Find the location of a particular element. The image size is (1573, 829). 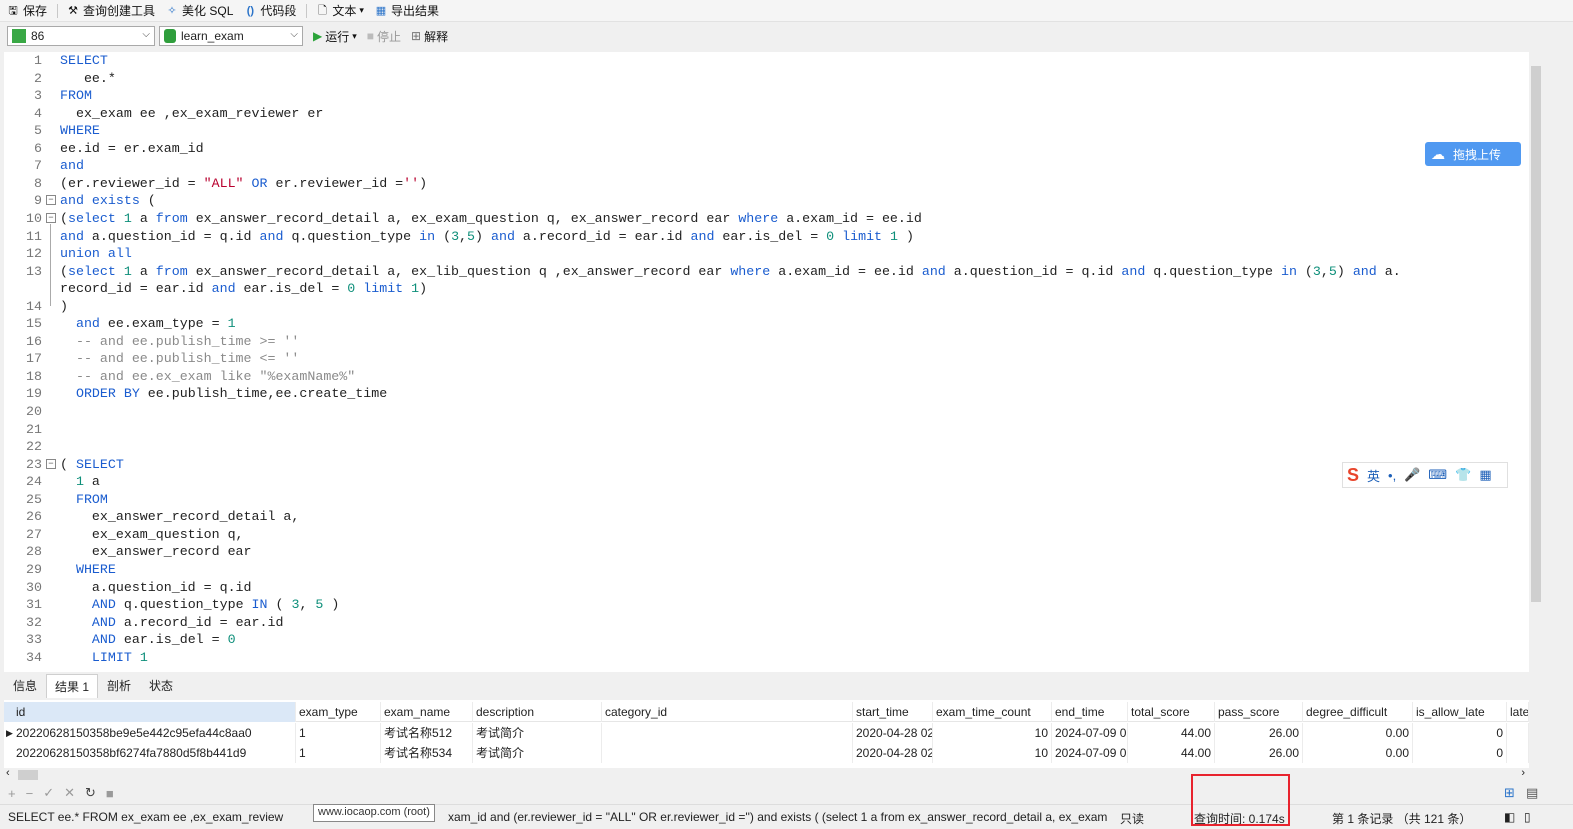

ime-toolbar: S 英 •, 🎤 ⌨ 👕 ▦ is located at coordinates (1425, 475).